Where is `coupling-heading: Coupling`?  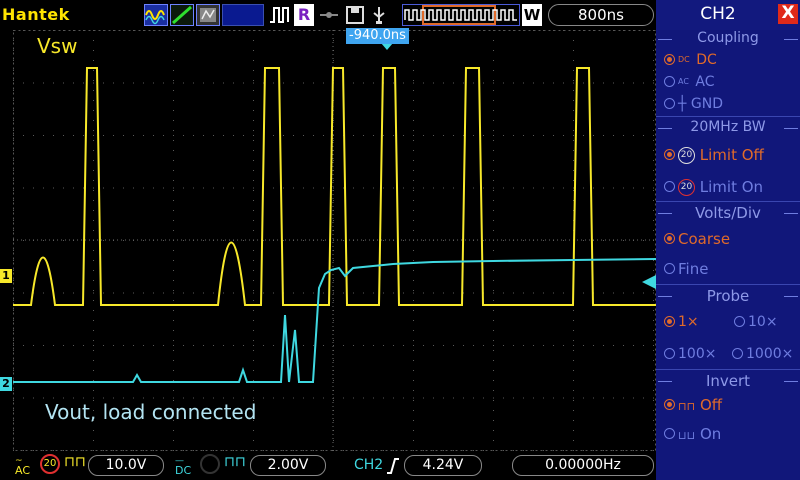 coupling-heading: Coupling is located at coordinates (728, 38).